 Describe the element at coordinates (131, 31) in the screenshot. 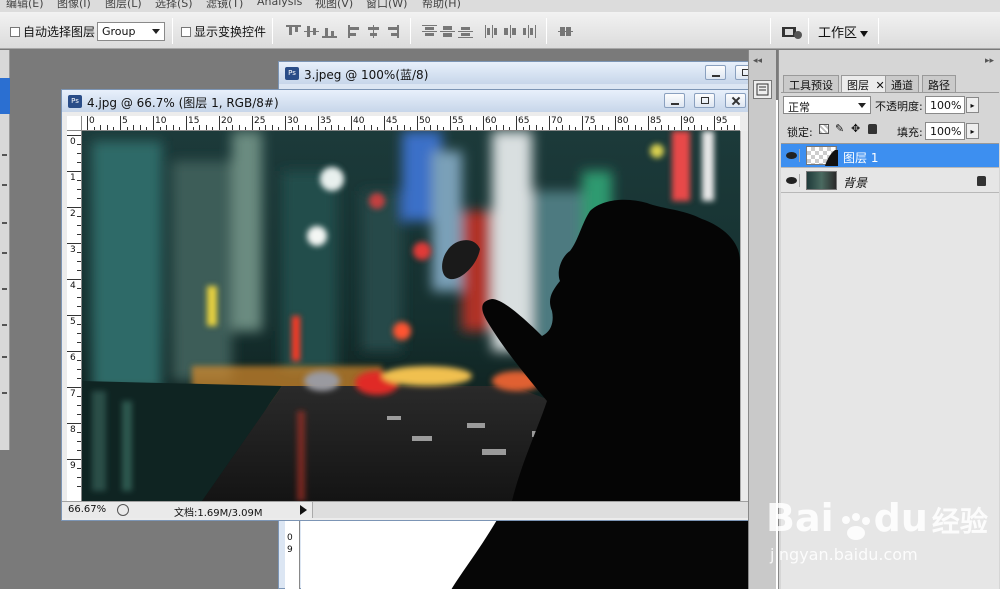

I see `auto-select-dropdown: Group` at that location.